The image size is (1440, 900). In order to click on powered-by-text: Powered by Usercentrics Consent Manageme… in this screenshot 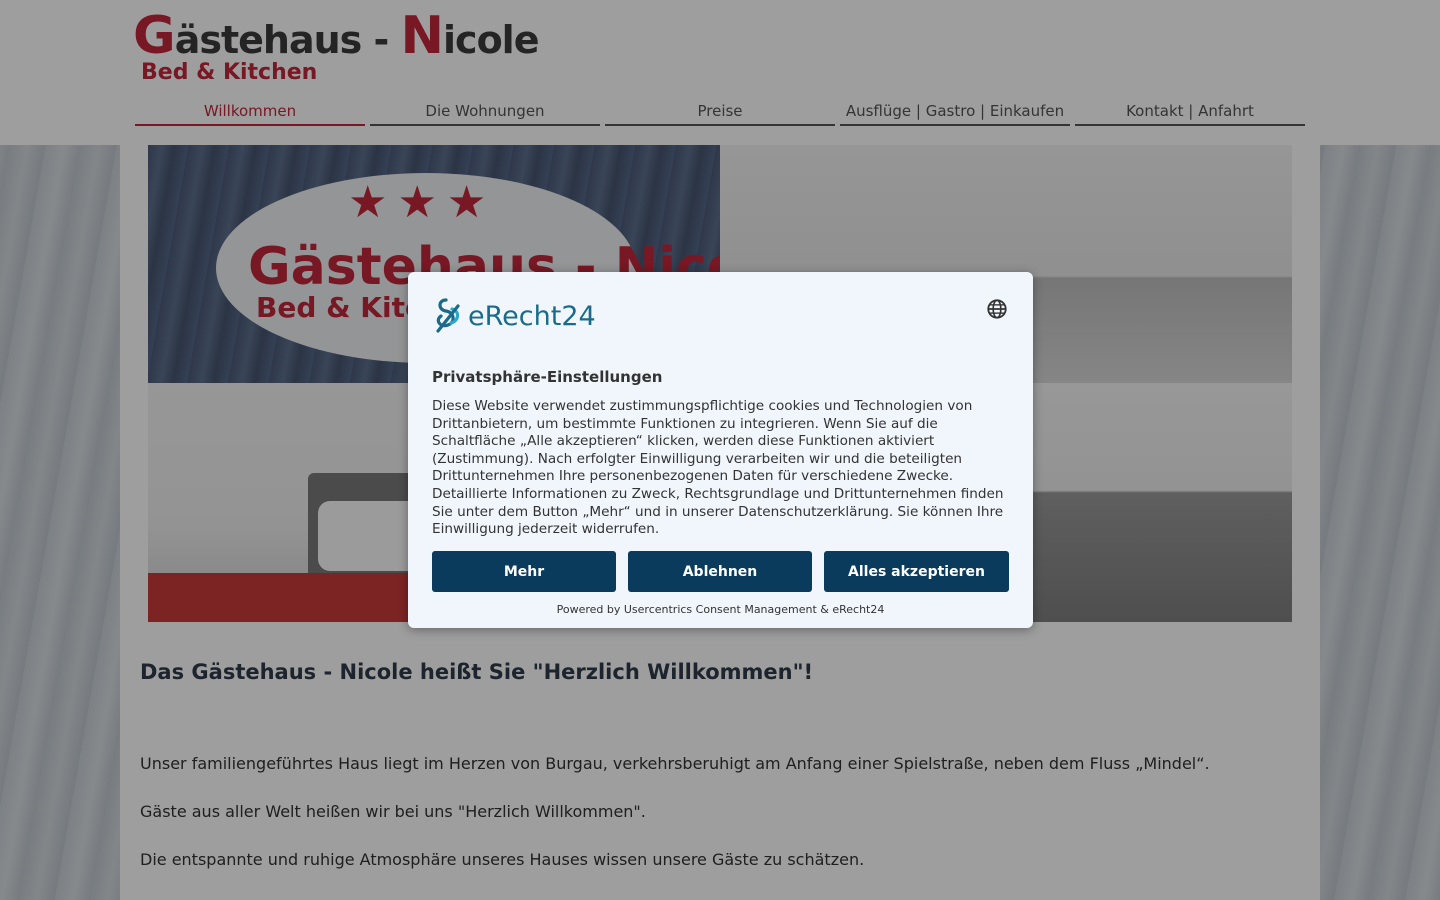, I will do `click(720, 609)`.